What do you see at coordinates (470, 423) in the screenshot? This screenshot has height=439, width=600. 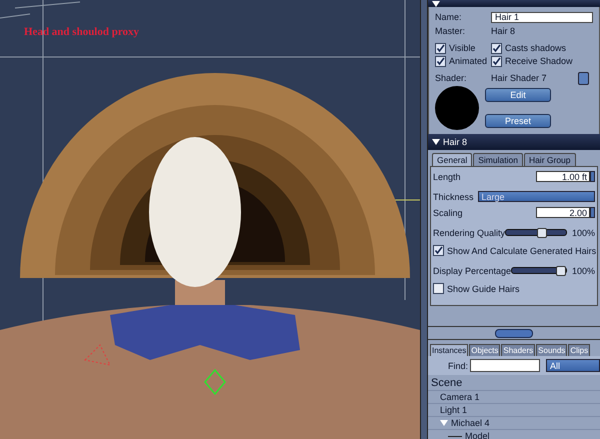 I see `tree-item: Michael 4` at bounding box center [470, 423].